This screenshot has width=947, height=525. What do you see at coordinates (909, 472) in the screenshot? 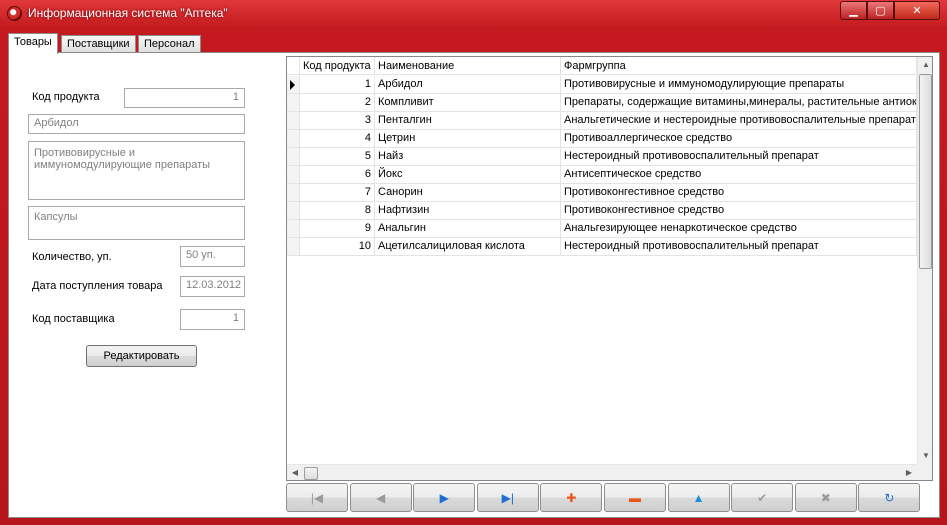
I see `scroll-right-icon: ▶` at bounding box center [909, 472].